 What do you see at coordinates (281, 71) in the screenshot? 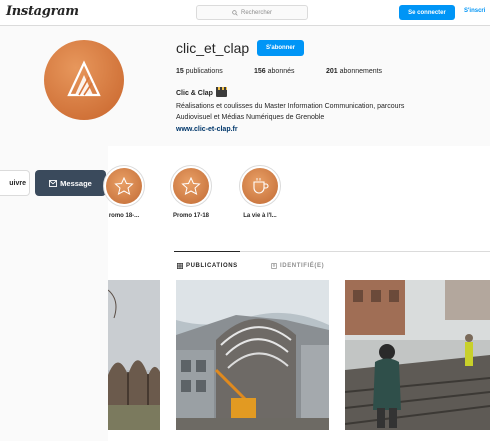
I see `followers-label: abonnés` at bounding box center [281, 71].